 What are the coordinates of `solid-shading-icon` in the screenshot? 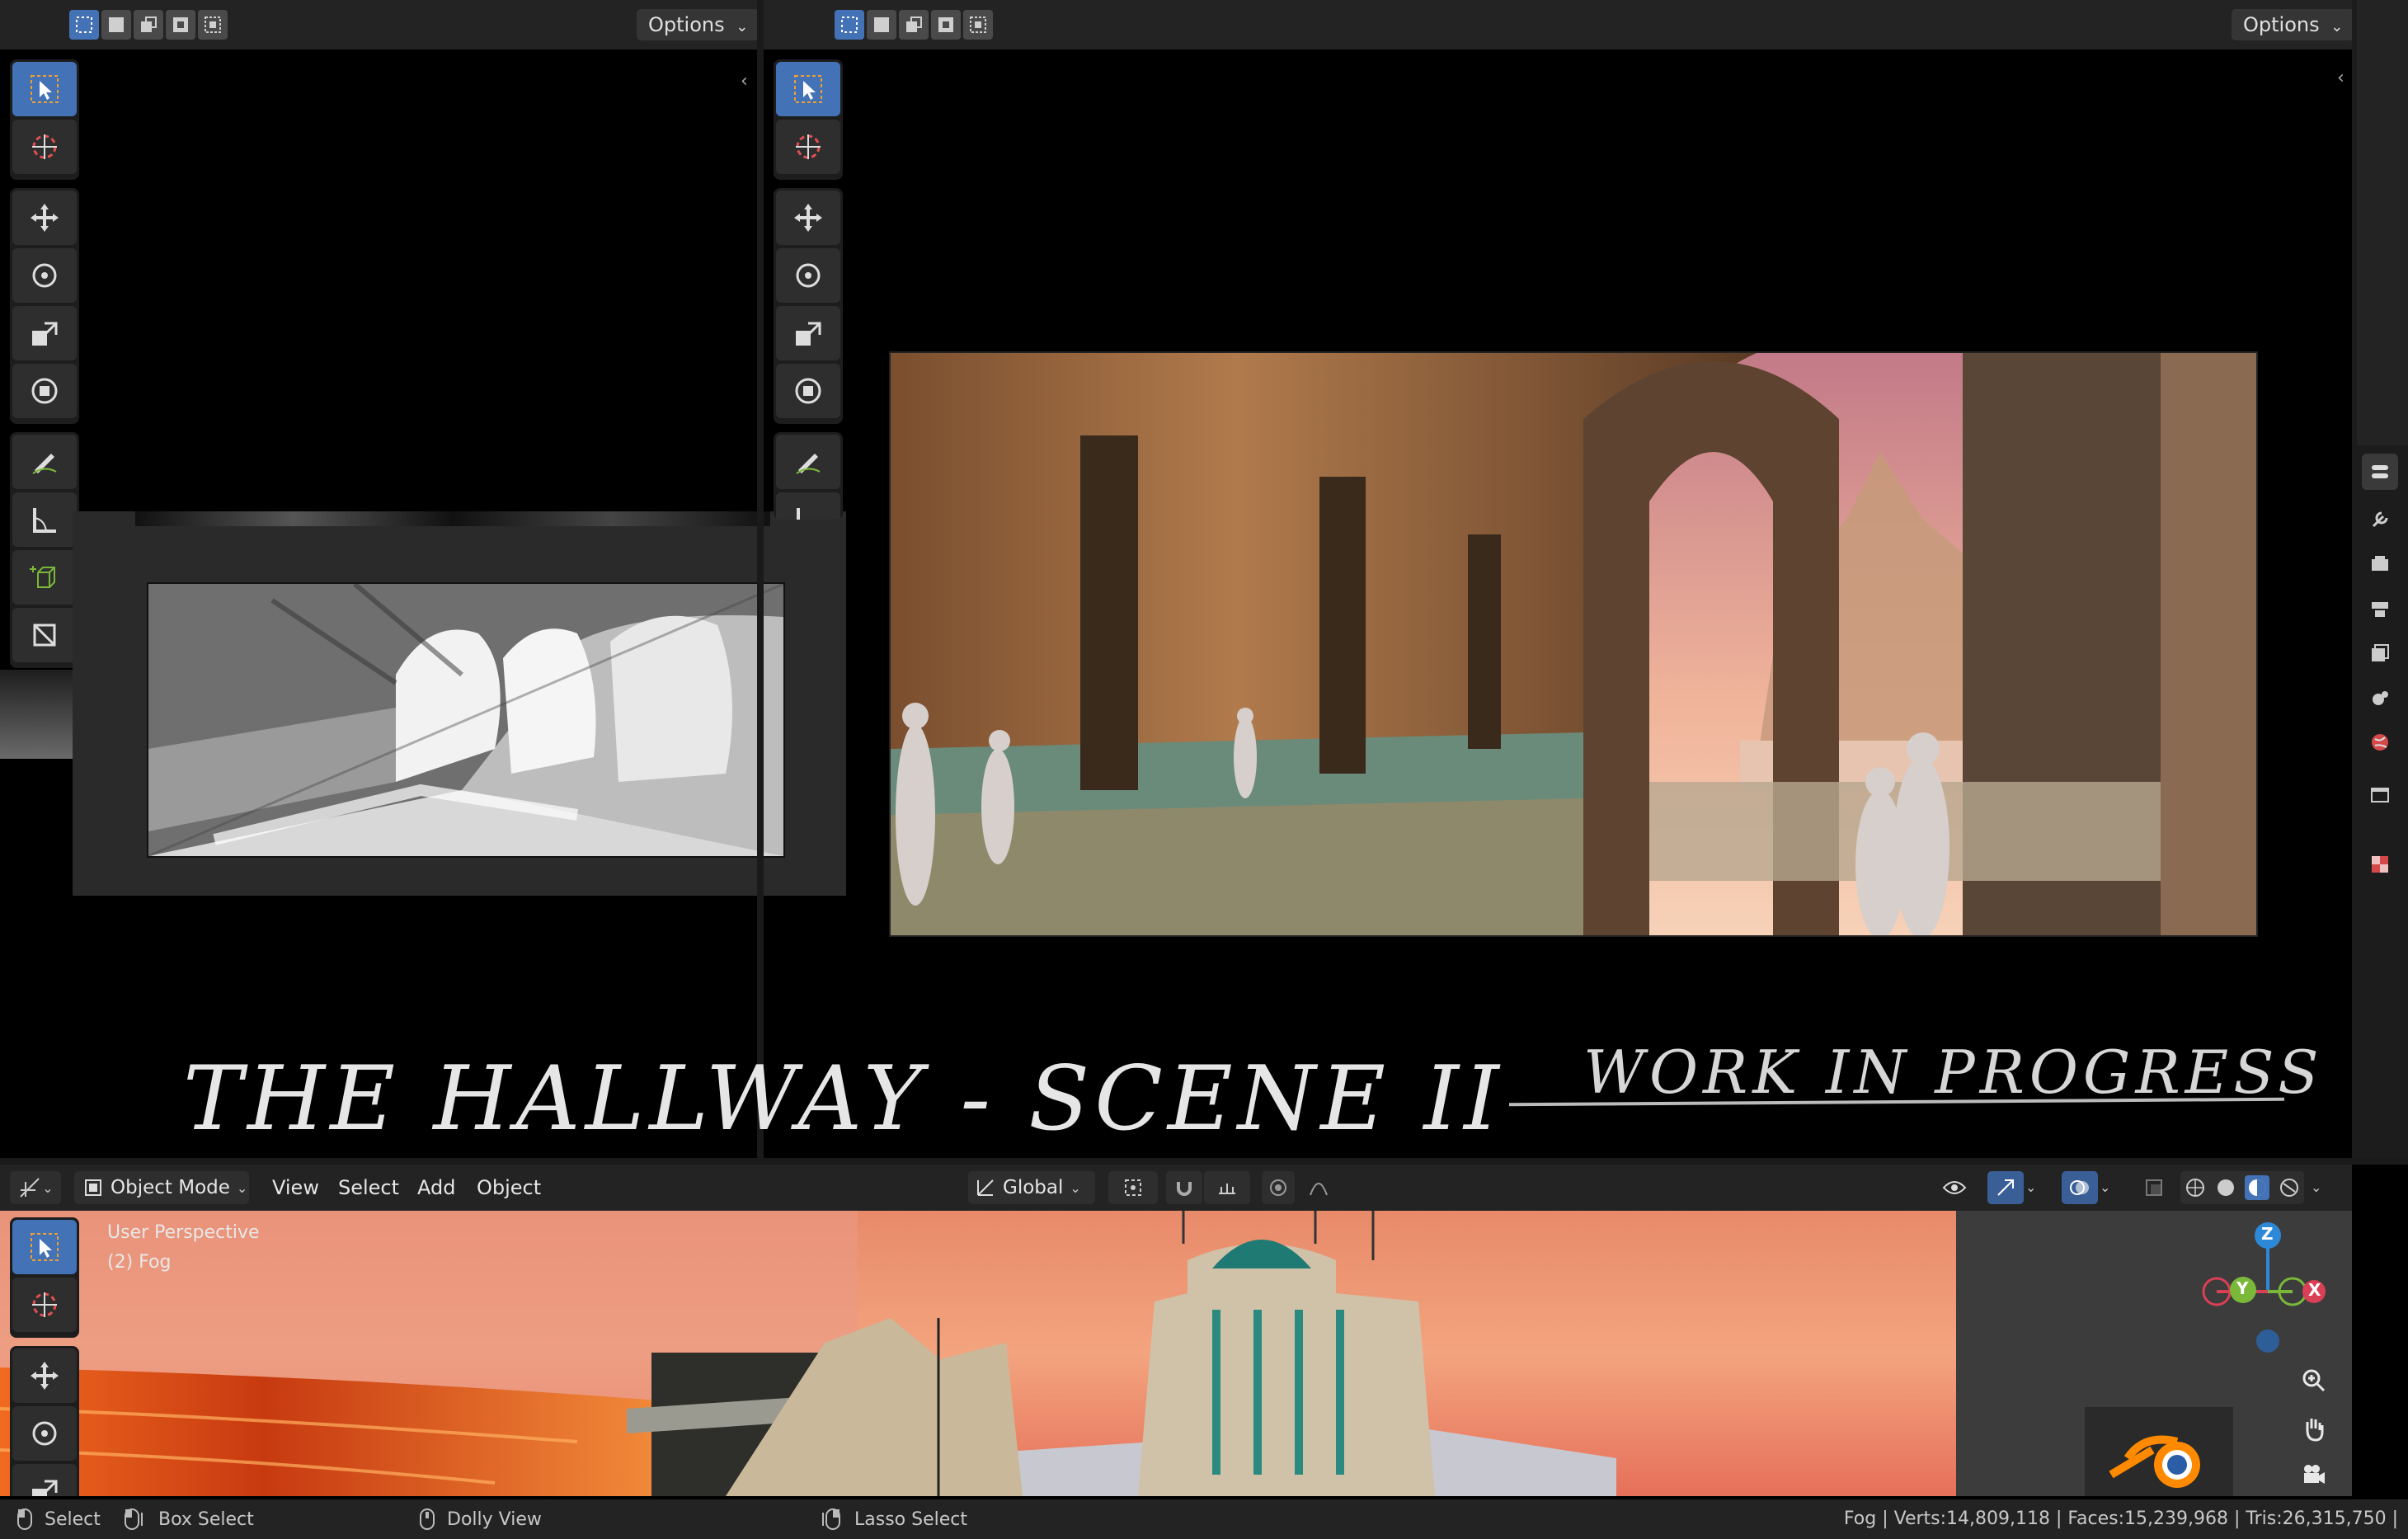 It's located at (2226, 1187).